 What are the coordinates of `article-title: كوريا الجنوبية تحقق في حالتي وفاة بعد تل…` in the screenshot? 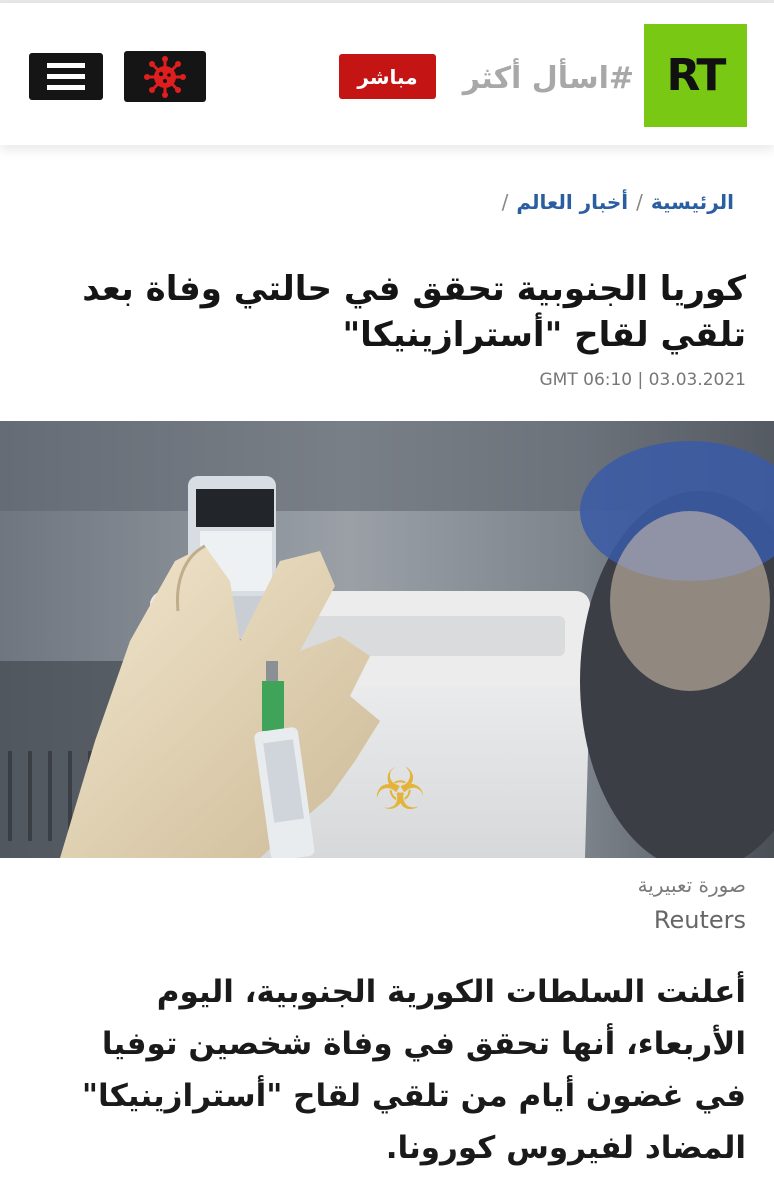 It's located at (414, 312).